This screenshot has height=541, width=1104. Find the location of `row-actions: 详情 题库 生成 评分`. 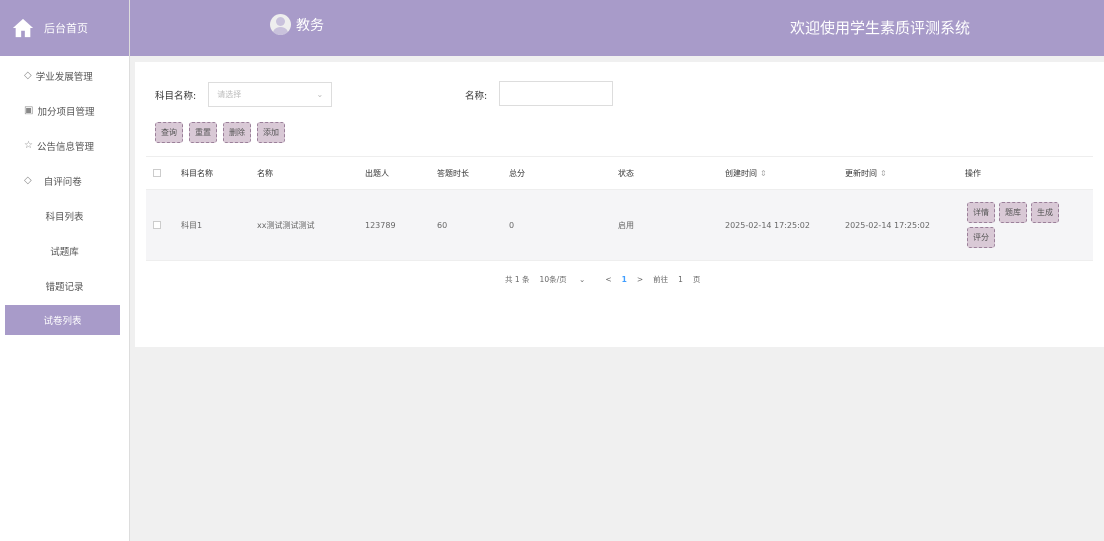

row-actions: 详情 题库 生成 评分 is located at coordinates (1022, 225).